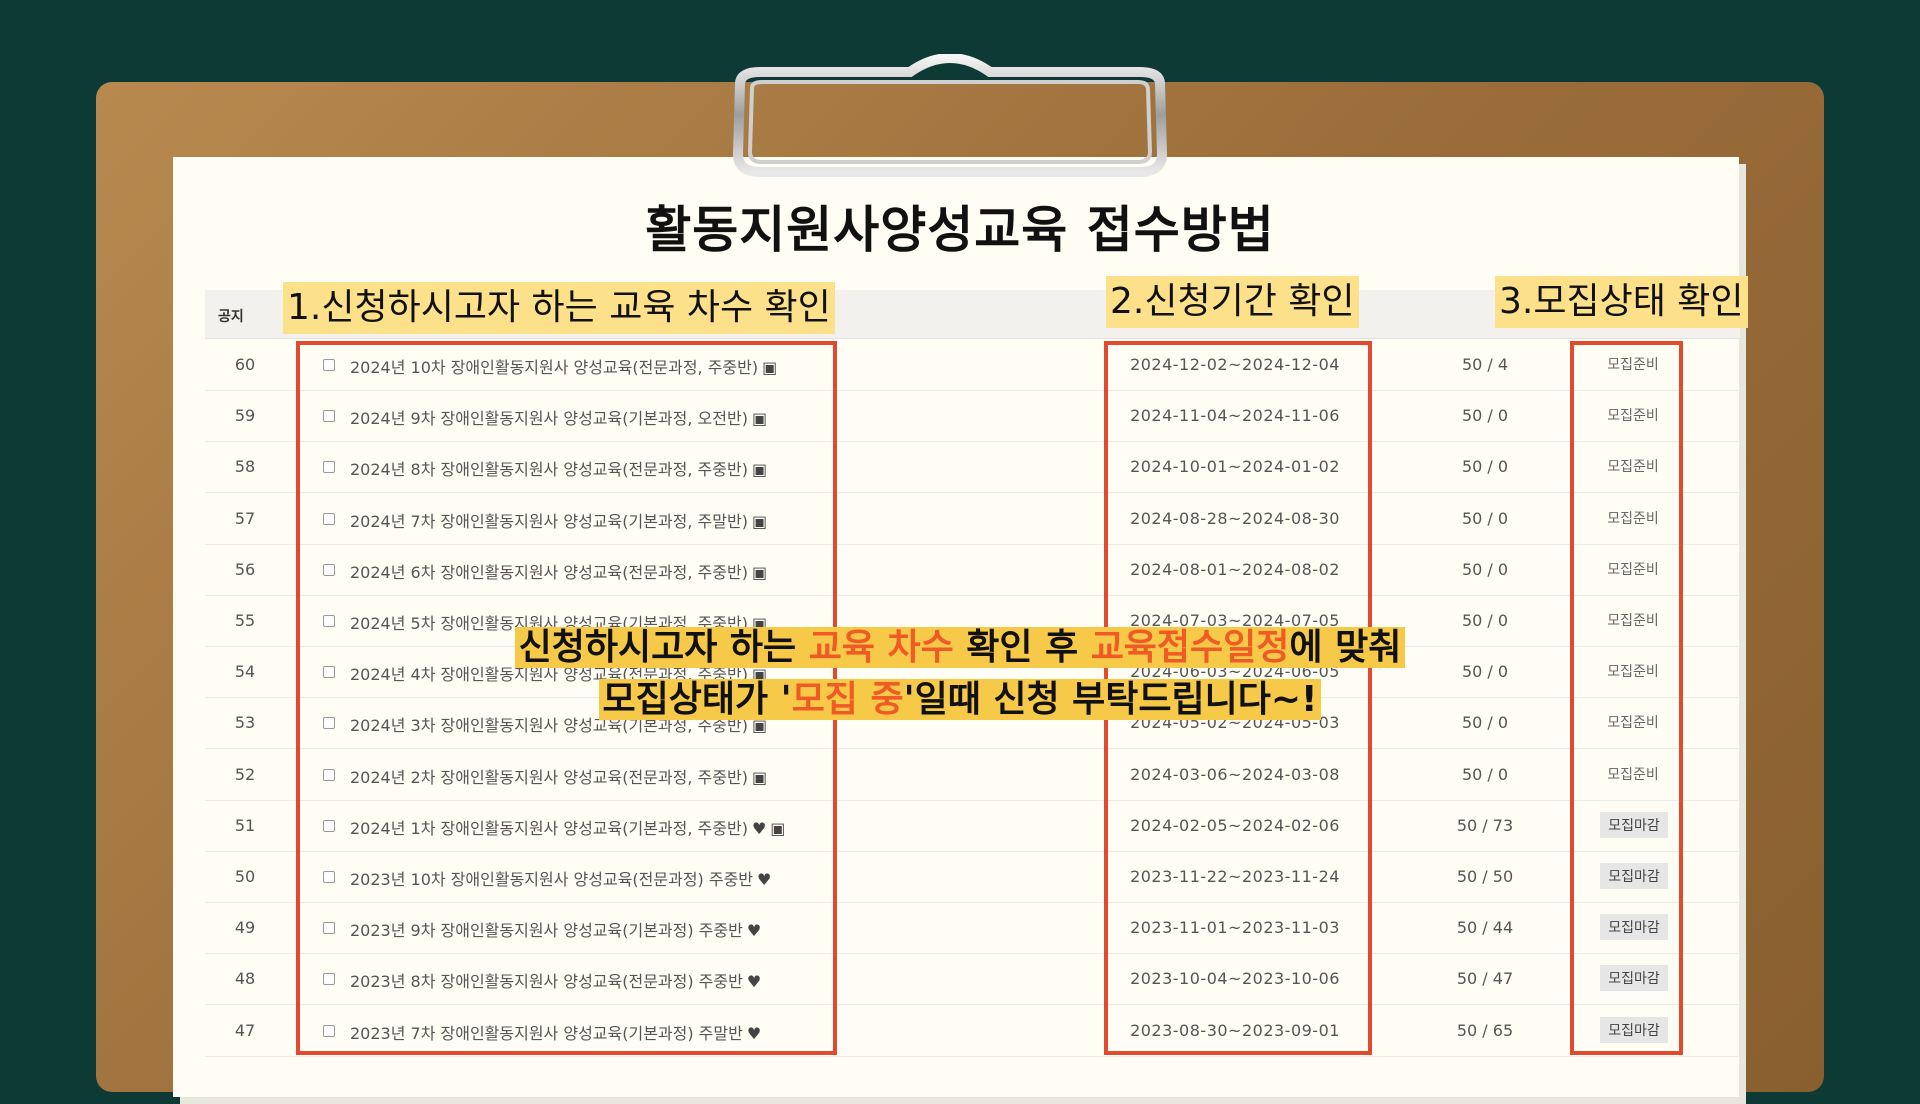 This screenshot has height=1104, width=1920. I want to click on row-number: 51, so click(245, 825).